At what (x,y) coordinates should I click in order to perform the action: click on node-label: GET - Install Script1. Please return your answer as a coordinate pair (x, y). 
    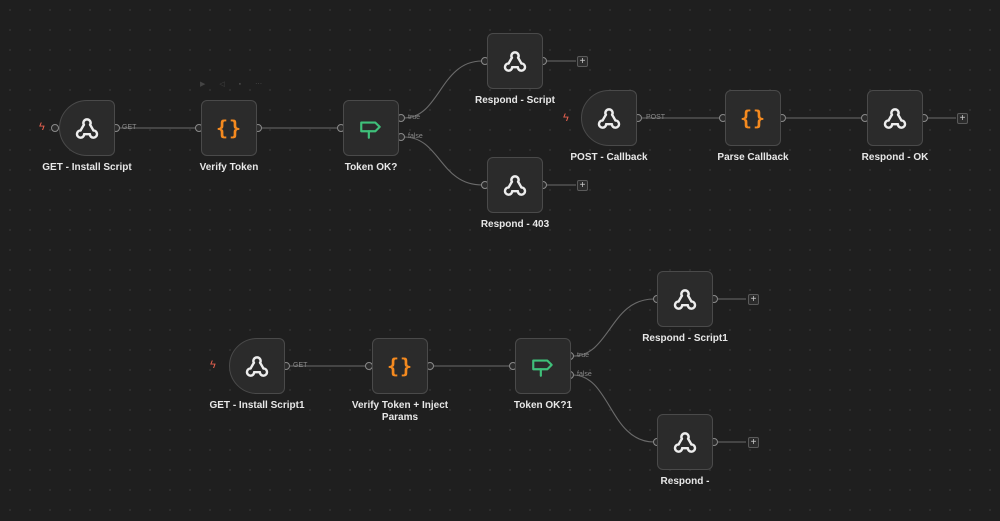
    Looking at the image, I should click on (257, 405).